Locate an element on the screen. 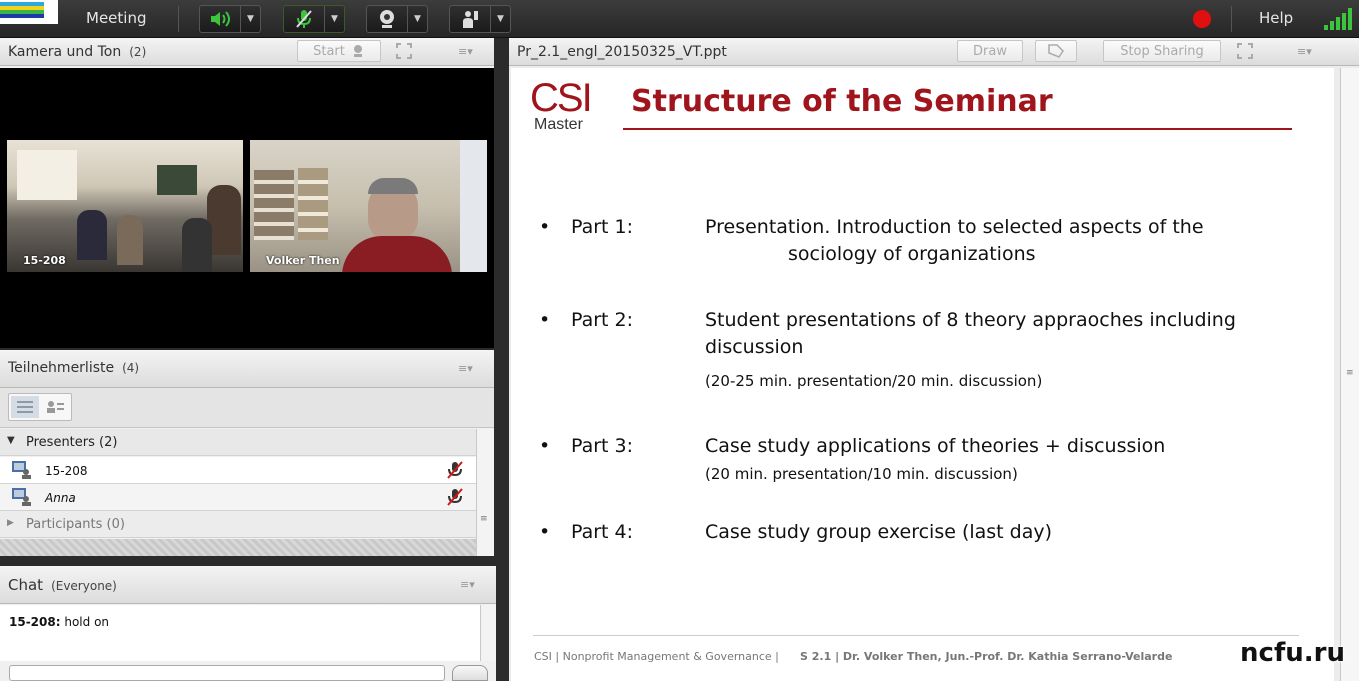  camera-dropdown-icon: ▼ is located at coordinates (417, 19).